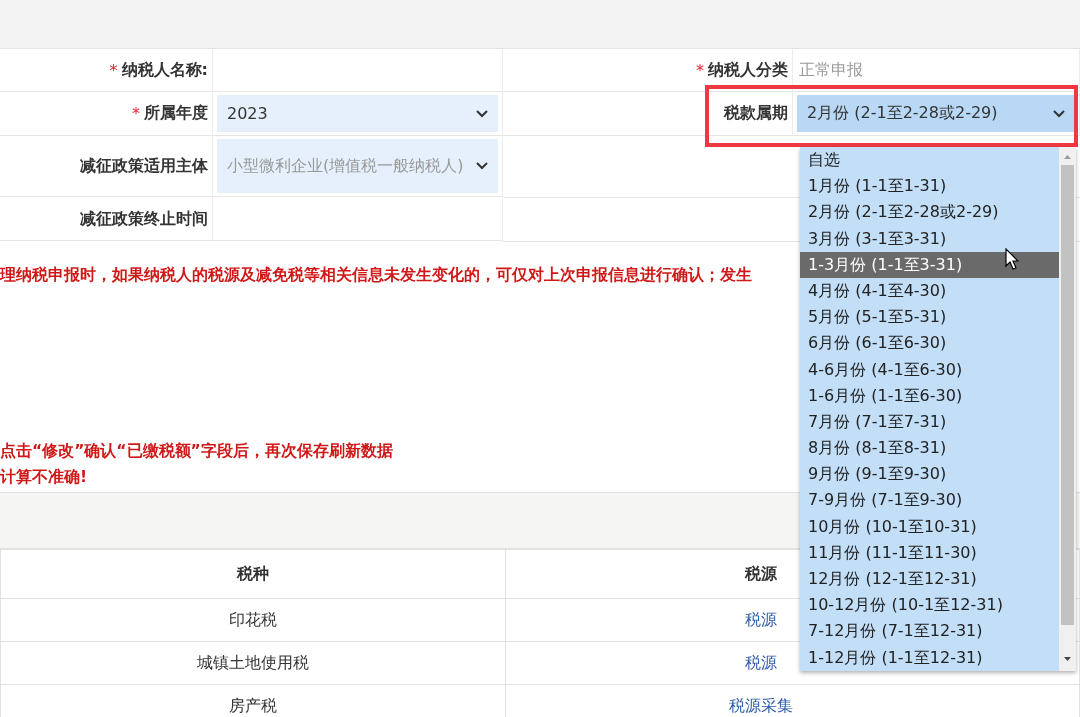 The image size is (1080, 717). Describe the element at coordinates (929, 579) in the screenshot. I see `dropdown-option: 12月份 (12-1至12-31)` at that location.